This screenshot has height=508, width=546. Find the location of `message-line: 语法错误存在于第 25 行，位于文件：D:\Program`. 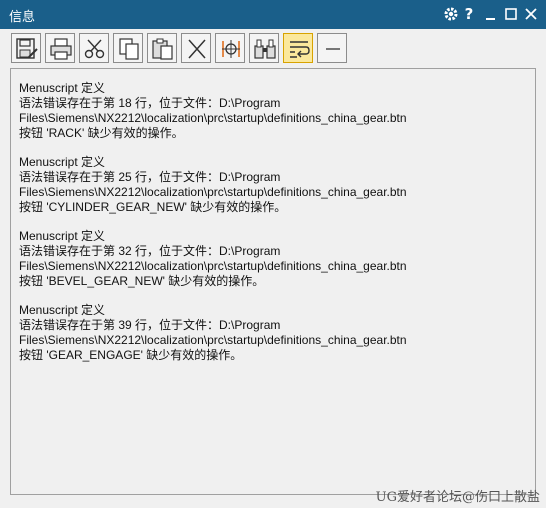

message-line: 语法错误存在于第 25 行，位于文件：D:\Program is located at coordinates (150, 177).